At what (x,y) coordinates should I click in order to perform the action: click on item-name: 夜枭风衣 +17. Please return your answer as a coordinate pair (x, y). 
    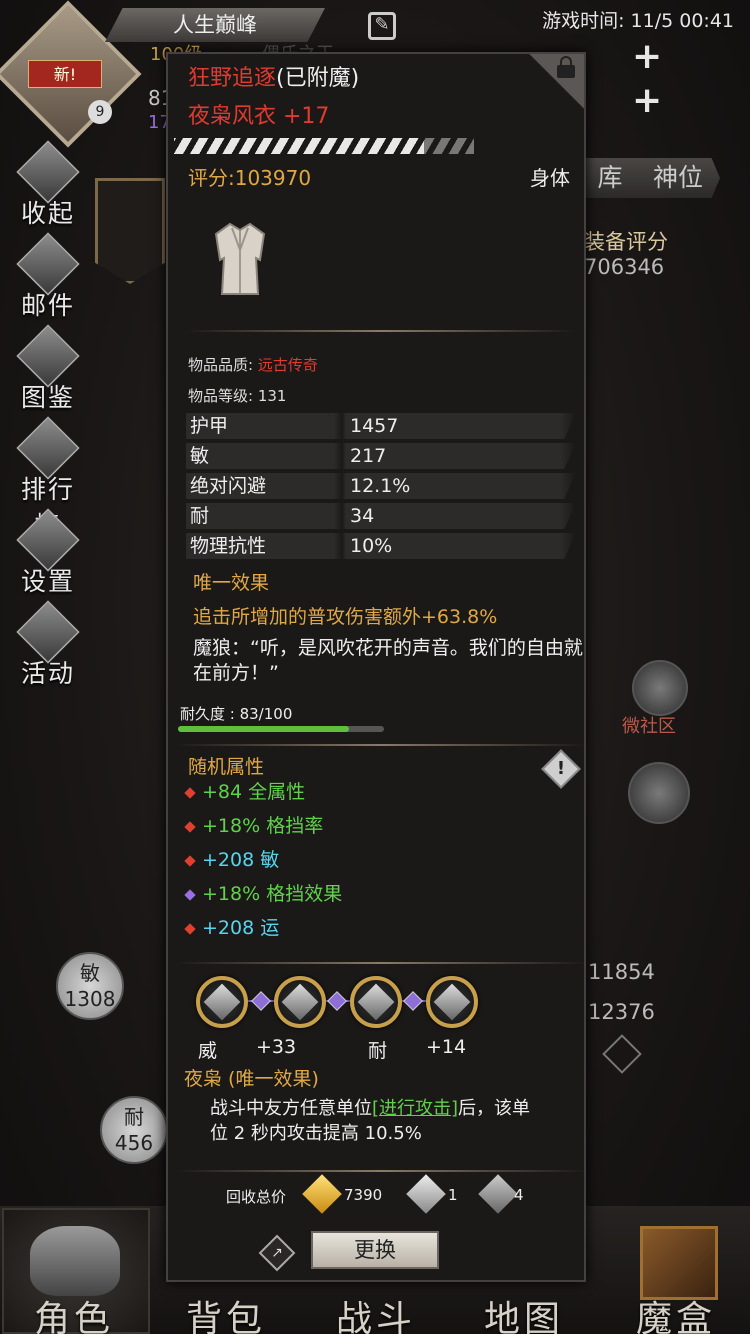
    Looking at the image, I should click on (259, 116).